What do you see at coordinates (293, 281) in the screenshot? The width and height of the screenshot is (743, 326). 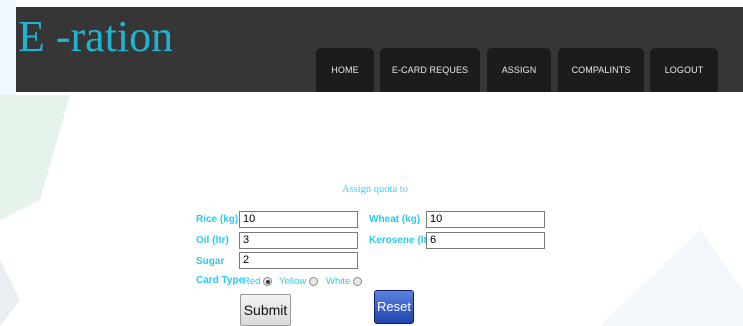 I see `card-type-yellow-label: Yellow` at bounding box center [293, 281].